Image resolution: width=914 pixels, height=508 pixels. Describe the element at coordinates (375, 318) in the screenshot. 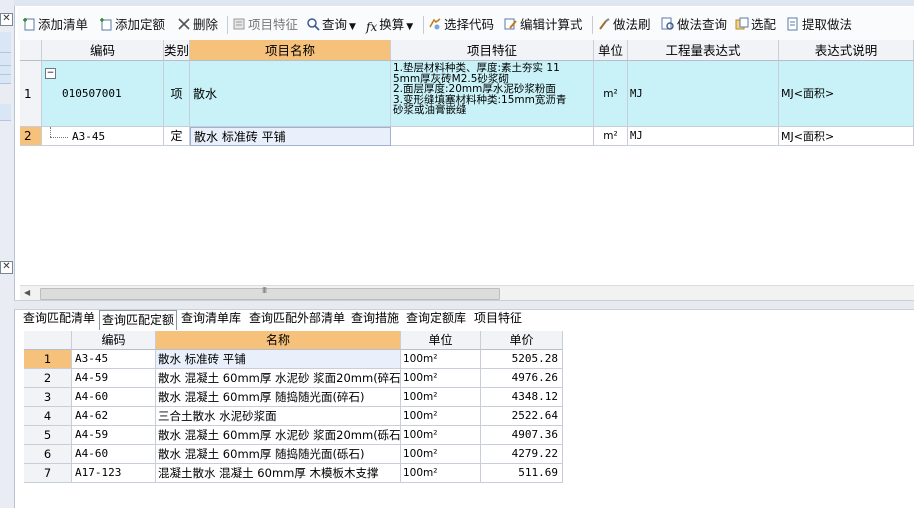

I see `tab-query-measures: 查询措施` at that location.